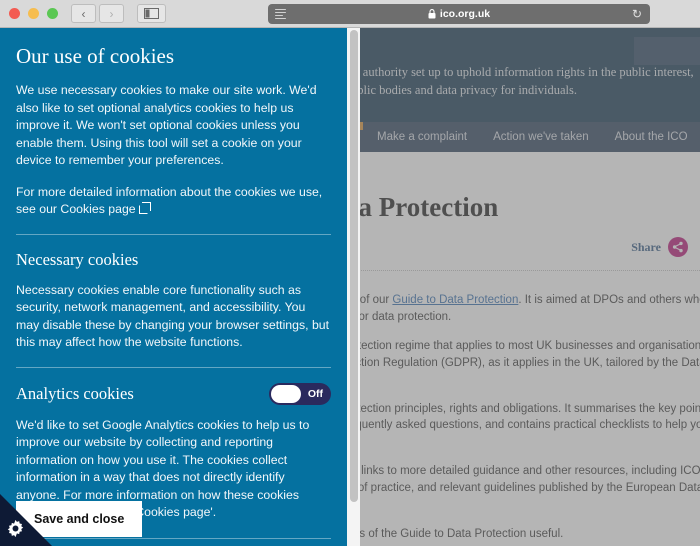 The image size is (700, 546). I want to click on cookie-settings-widget, so click(26, 520).